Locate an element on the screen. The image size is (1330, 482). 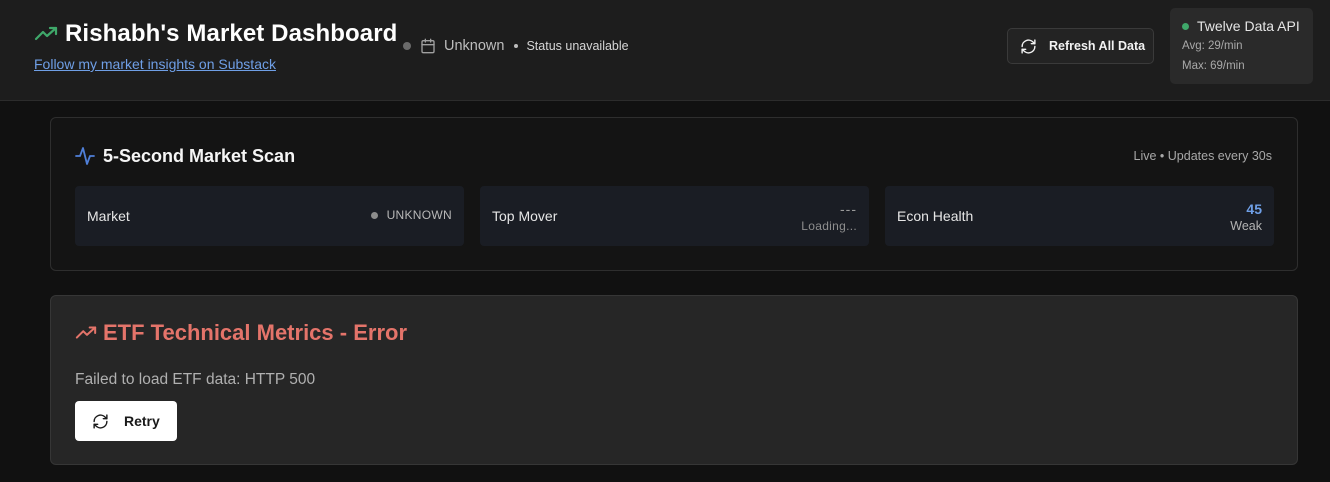
calendar-icon is located at coordinates (428, 46).